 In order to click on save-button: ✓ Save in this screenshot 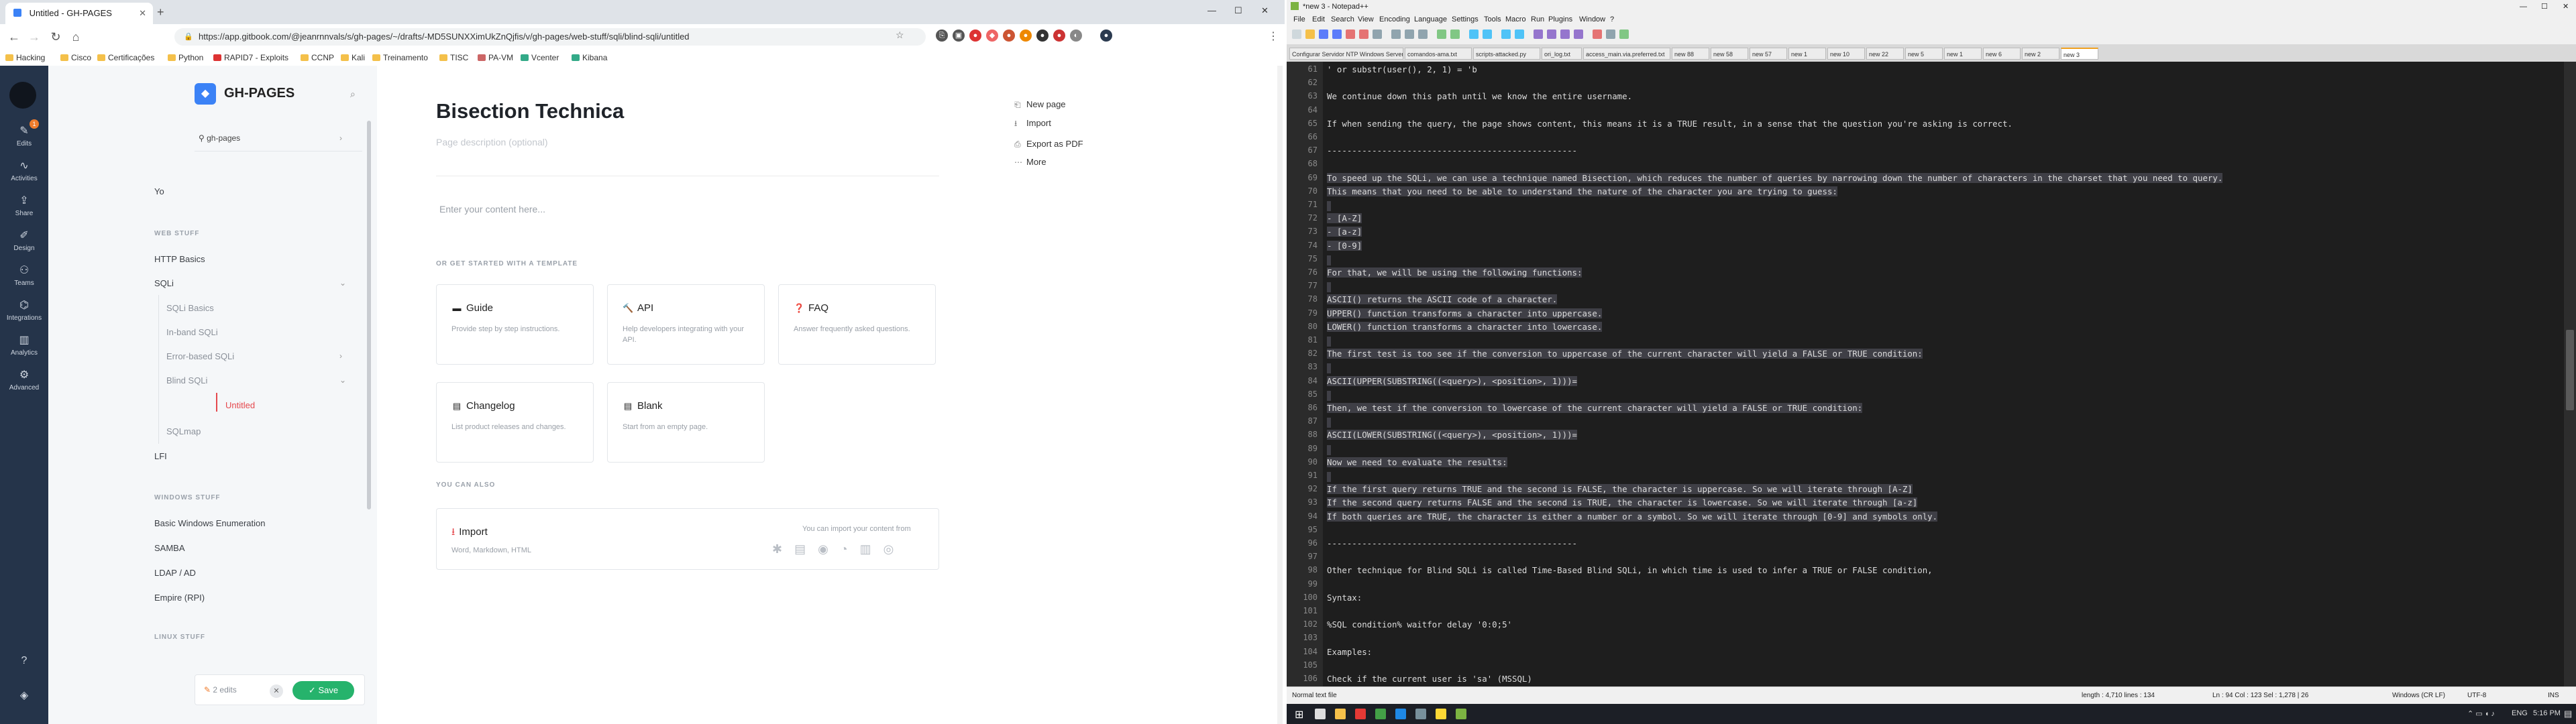, I will do `click(323, 690)`.